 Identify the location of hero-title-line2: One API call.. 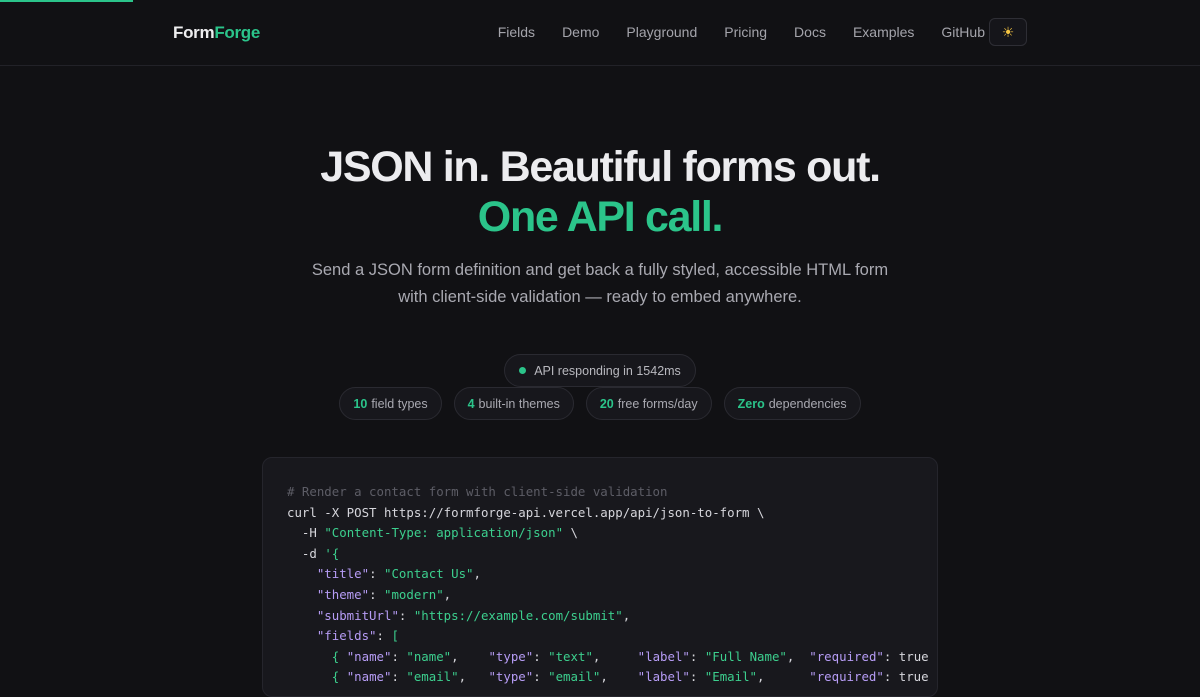
(600, 217).